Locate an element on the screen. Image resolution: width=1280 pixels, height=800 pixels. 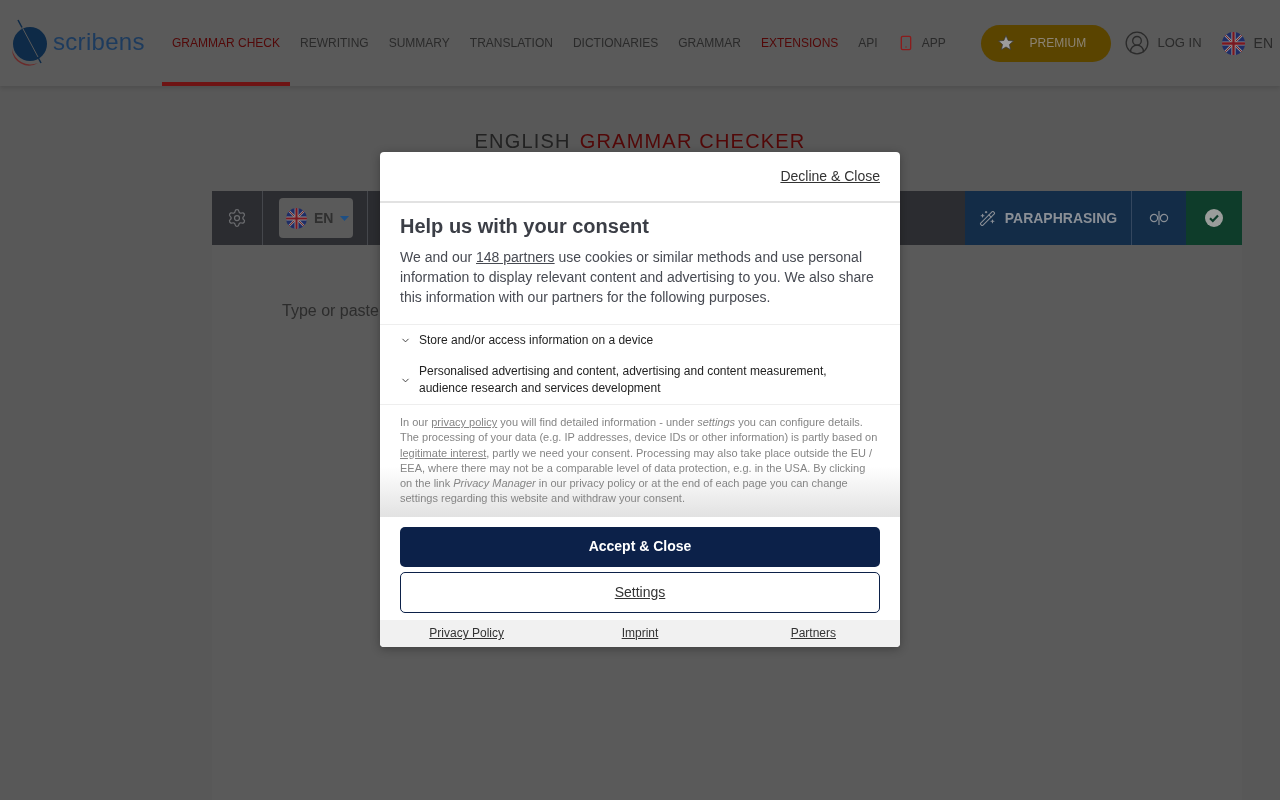
footer-link: Privacy Policy is located at coordinates (466, 633).